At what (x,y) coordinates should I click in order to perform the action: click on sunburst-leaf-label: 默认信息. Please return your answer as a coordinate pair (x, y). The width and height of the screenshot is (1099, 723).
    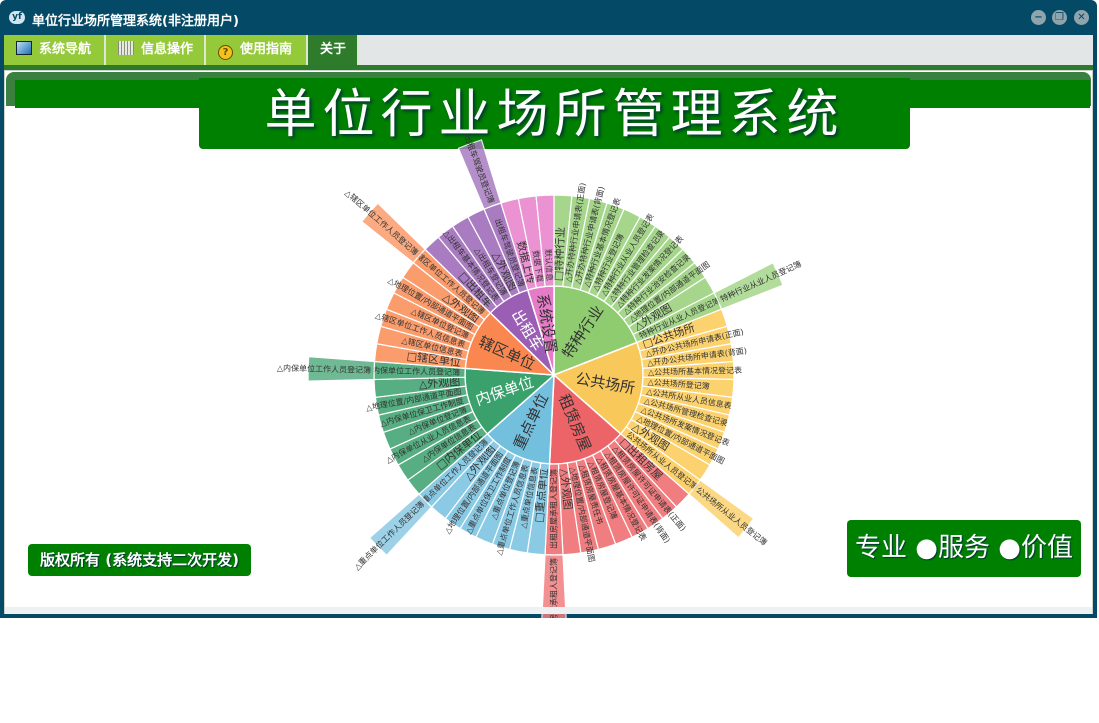
    Looking at the image, I should click on (549, 265).